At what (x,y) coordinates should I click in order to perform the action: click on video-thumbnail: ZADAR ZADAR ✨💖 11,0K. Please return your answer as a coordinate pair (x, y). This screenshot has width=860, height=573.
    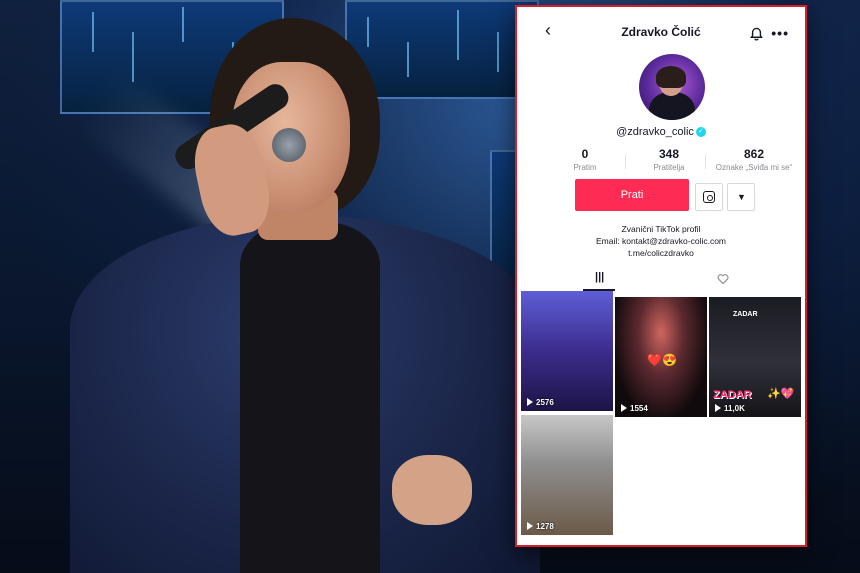
    Looking at the image, I should click on (755, 357).